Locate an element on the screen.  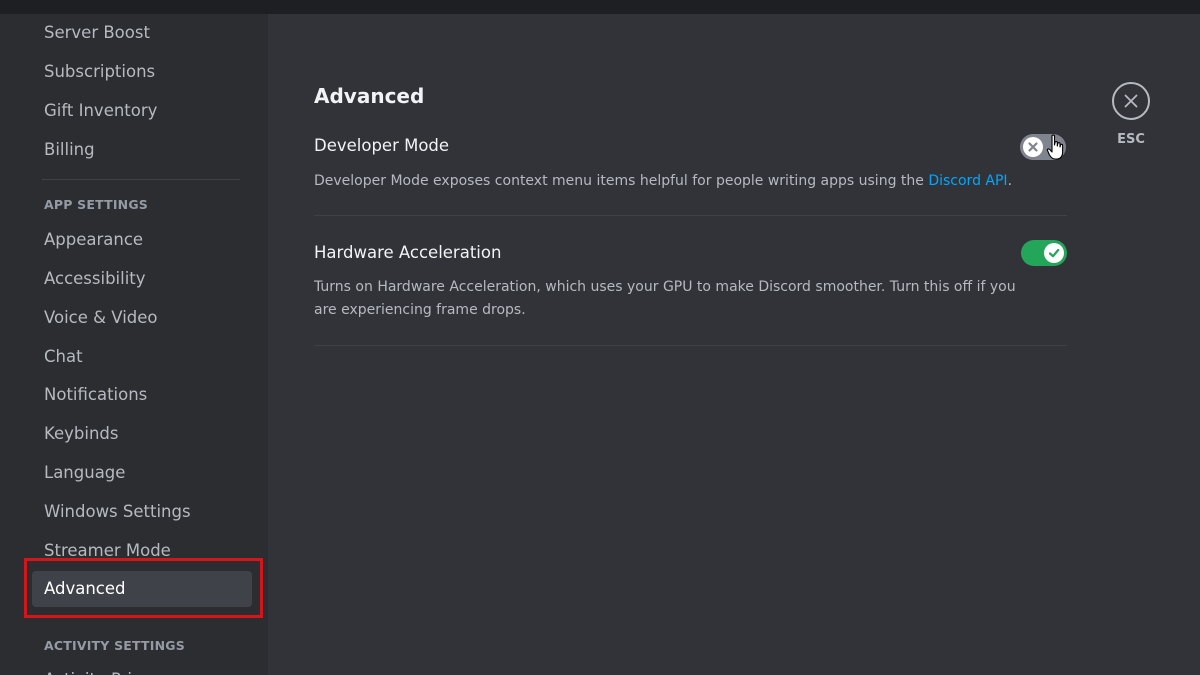
section-header-app-settings: APP SETTINGS is located at coordinates (96, 204).